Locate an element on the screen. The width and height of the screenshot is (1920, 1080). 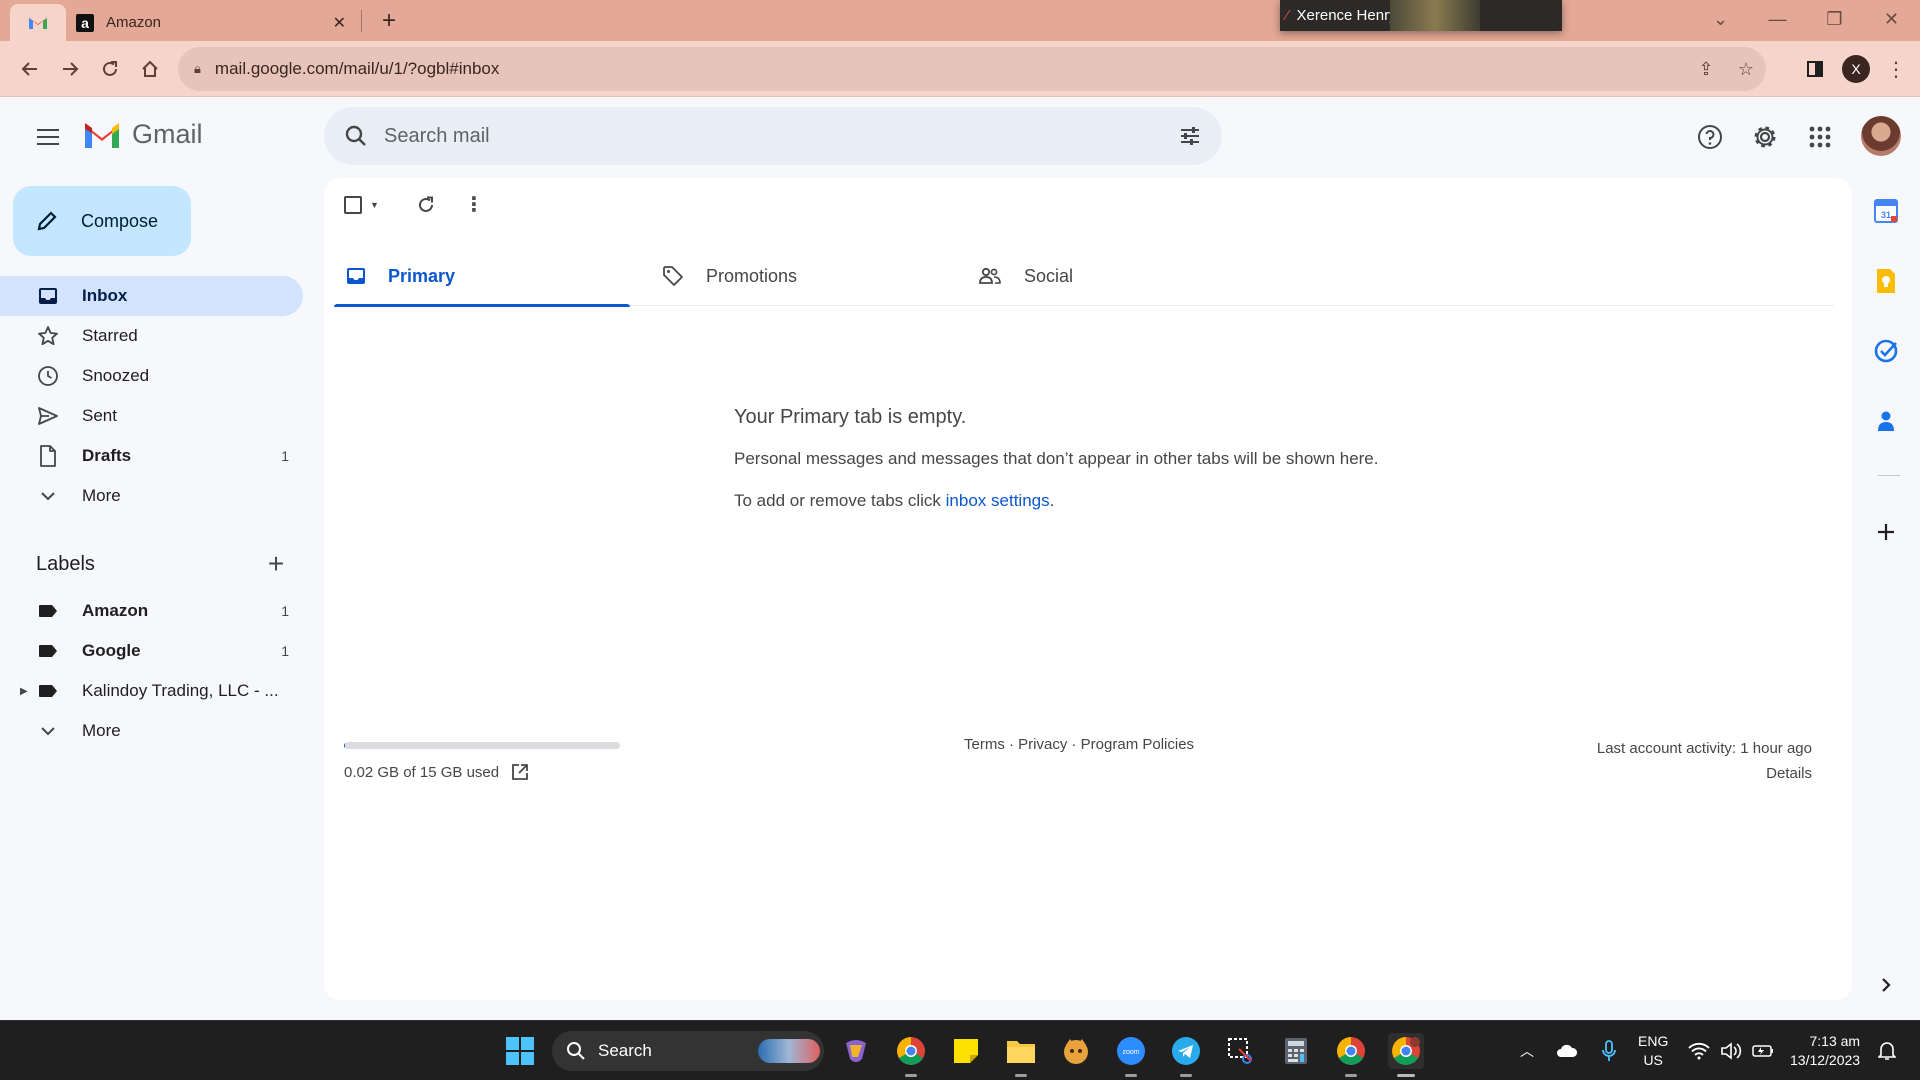
close-window-button: ✕ is located at coordinates (1891, 19).